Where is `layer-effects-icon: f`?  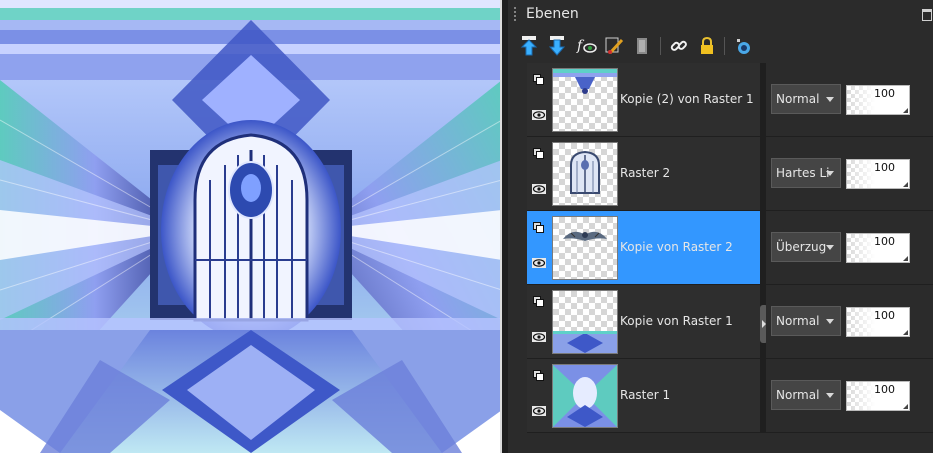 layer-effects-icon: f is located at coordinates (587, 46).